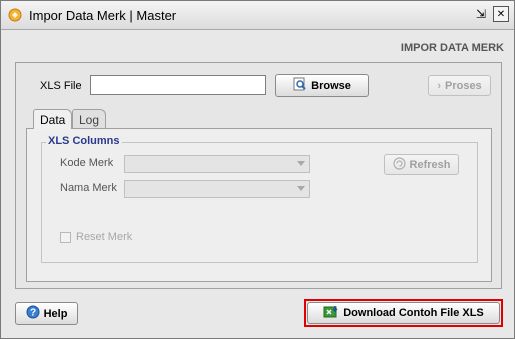 The width and height of the screenshot is (515, 339). I want to click on download-contoh-button: Download Contoh File XLS, so click(403, 313).